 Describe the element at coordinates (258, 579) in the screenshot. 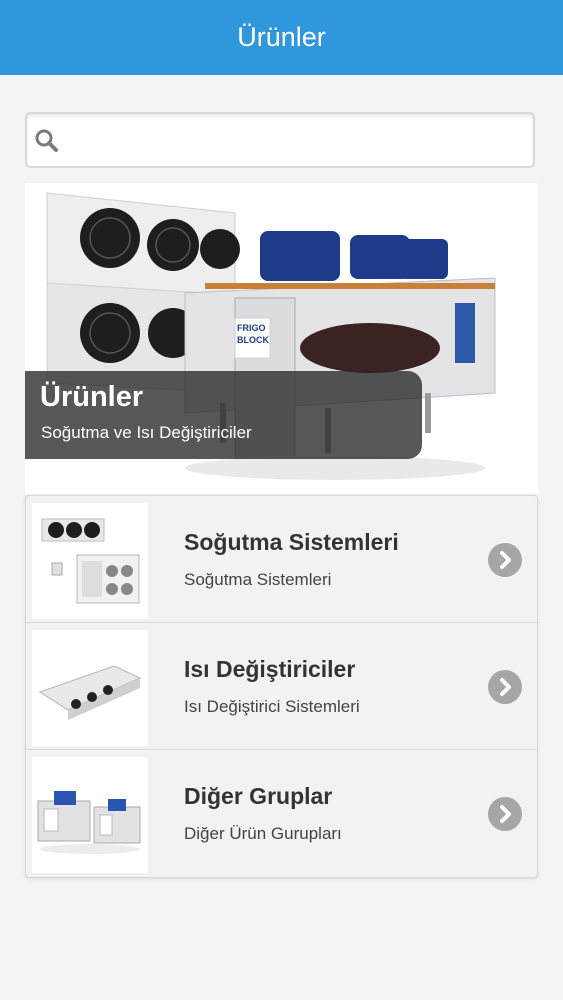

I see `category-description: Soğutma Sistemleri` at that location.